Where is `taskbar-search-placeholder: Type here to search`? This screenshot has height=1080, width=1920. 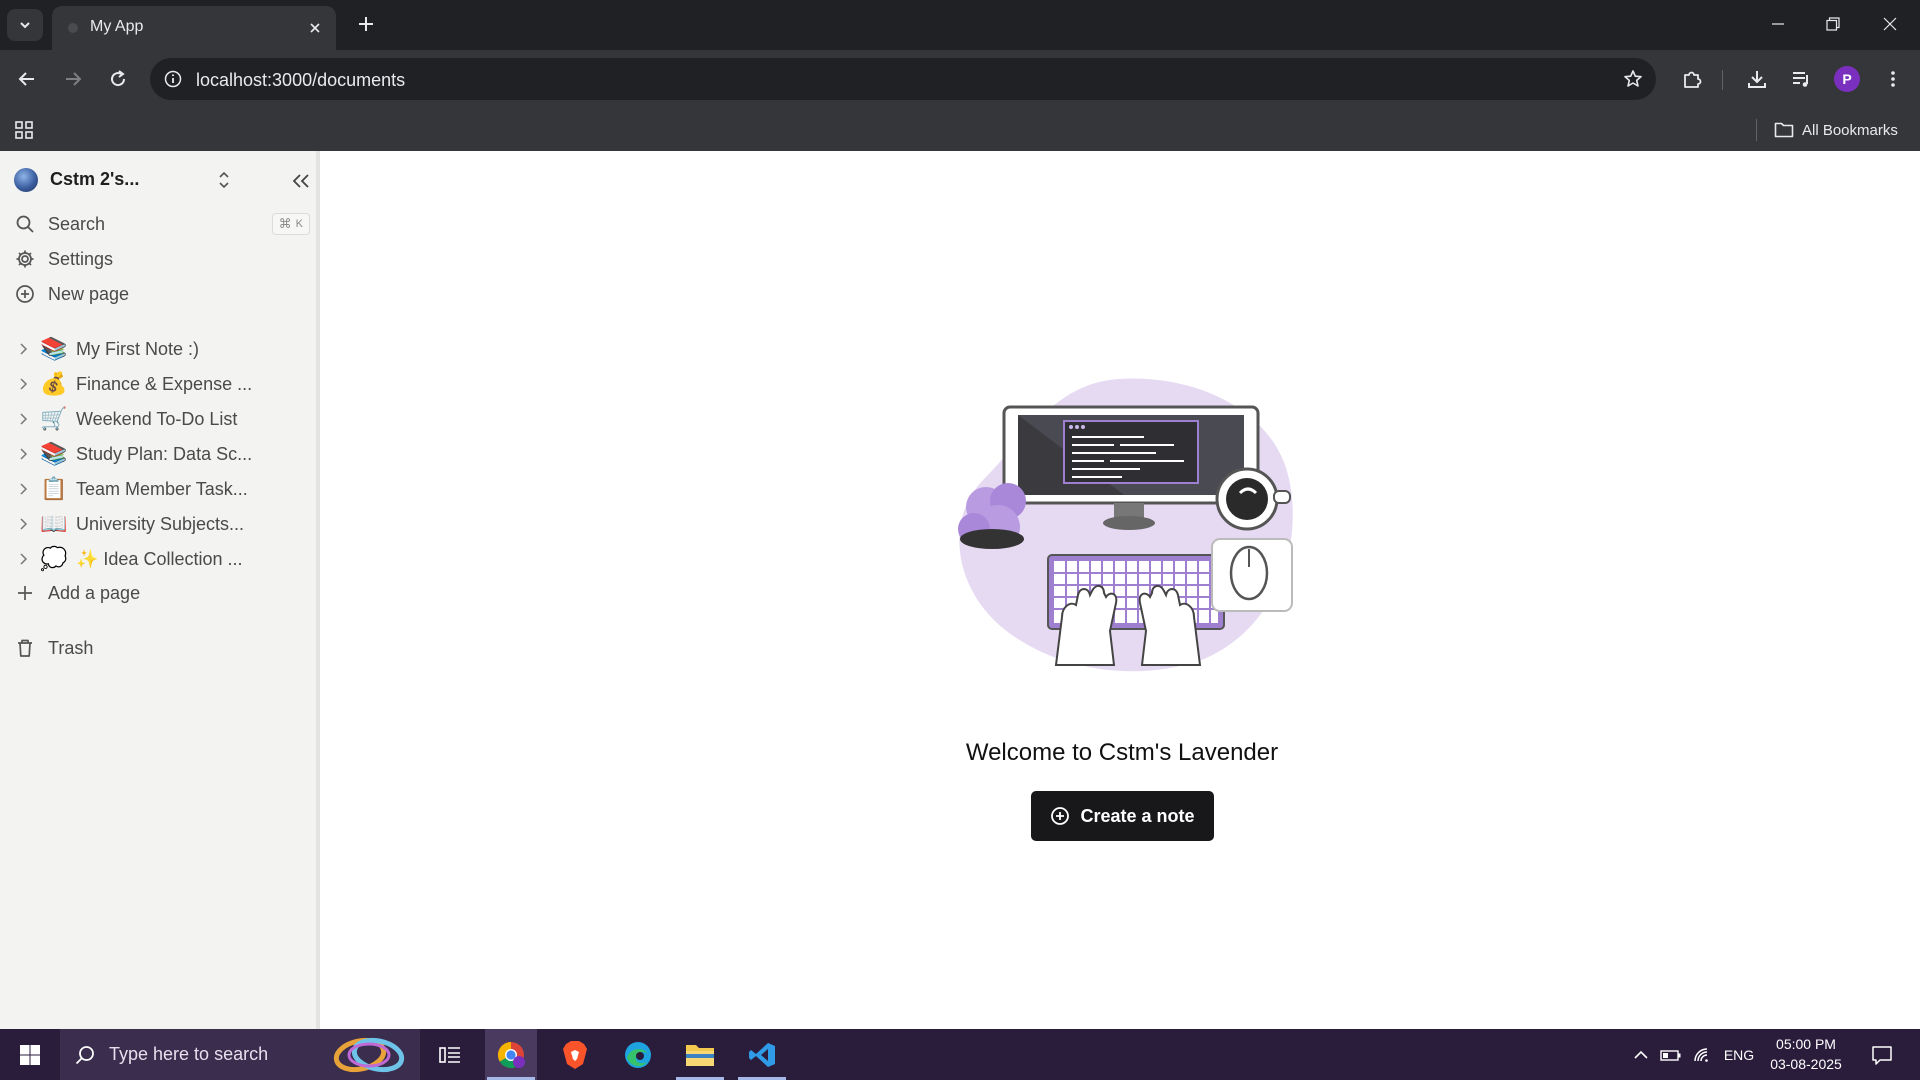
taskbar-search-placeholder: Type here to search is located at coordinates (189, 1054).